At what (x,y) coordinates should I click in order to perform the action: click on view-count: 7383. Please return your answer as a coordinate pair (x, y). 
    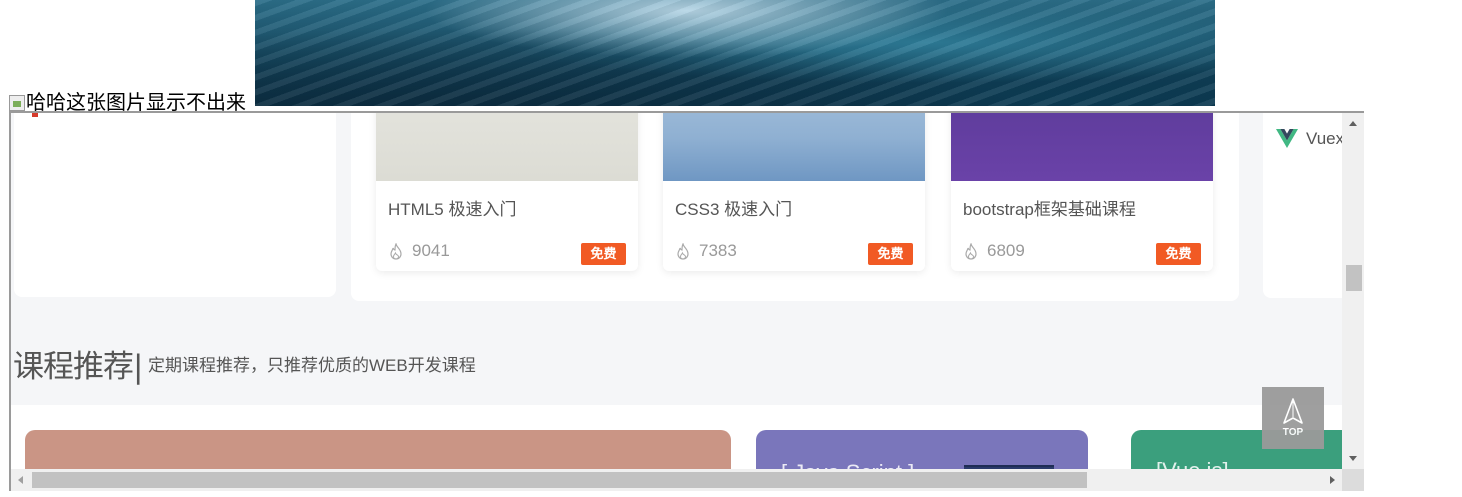
    Looking at the image, I should click on (718, 250).